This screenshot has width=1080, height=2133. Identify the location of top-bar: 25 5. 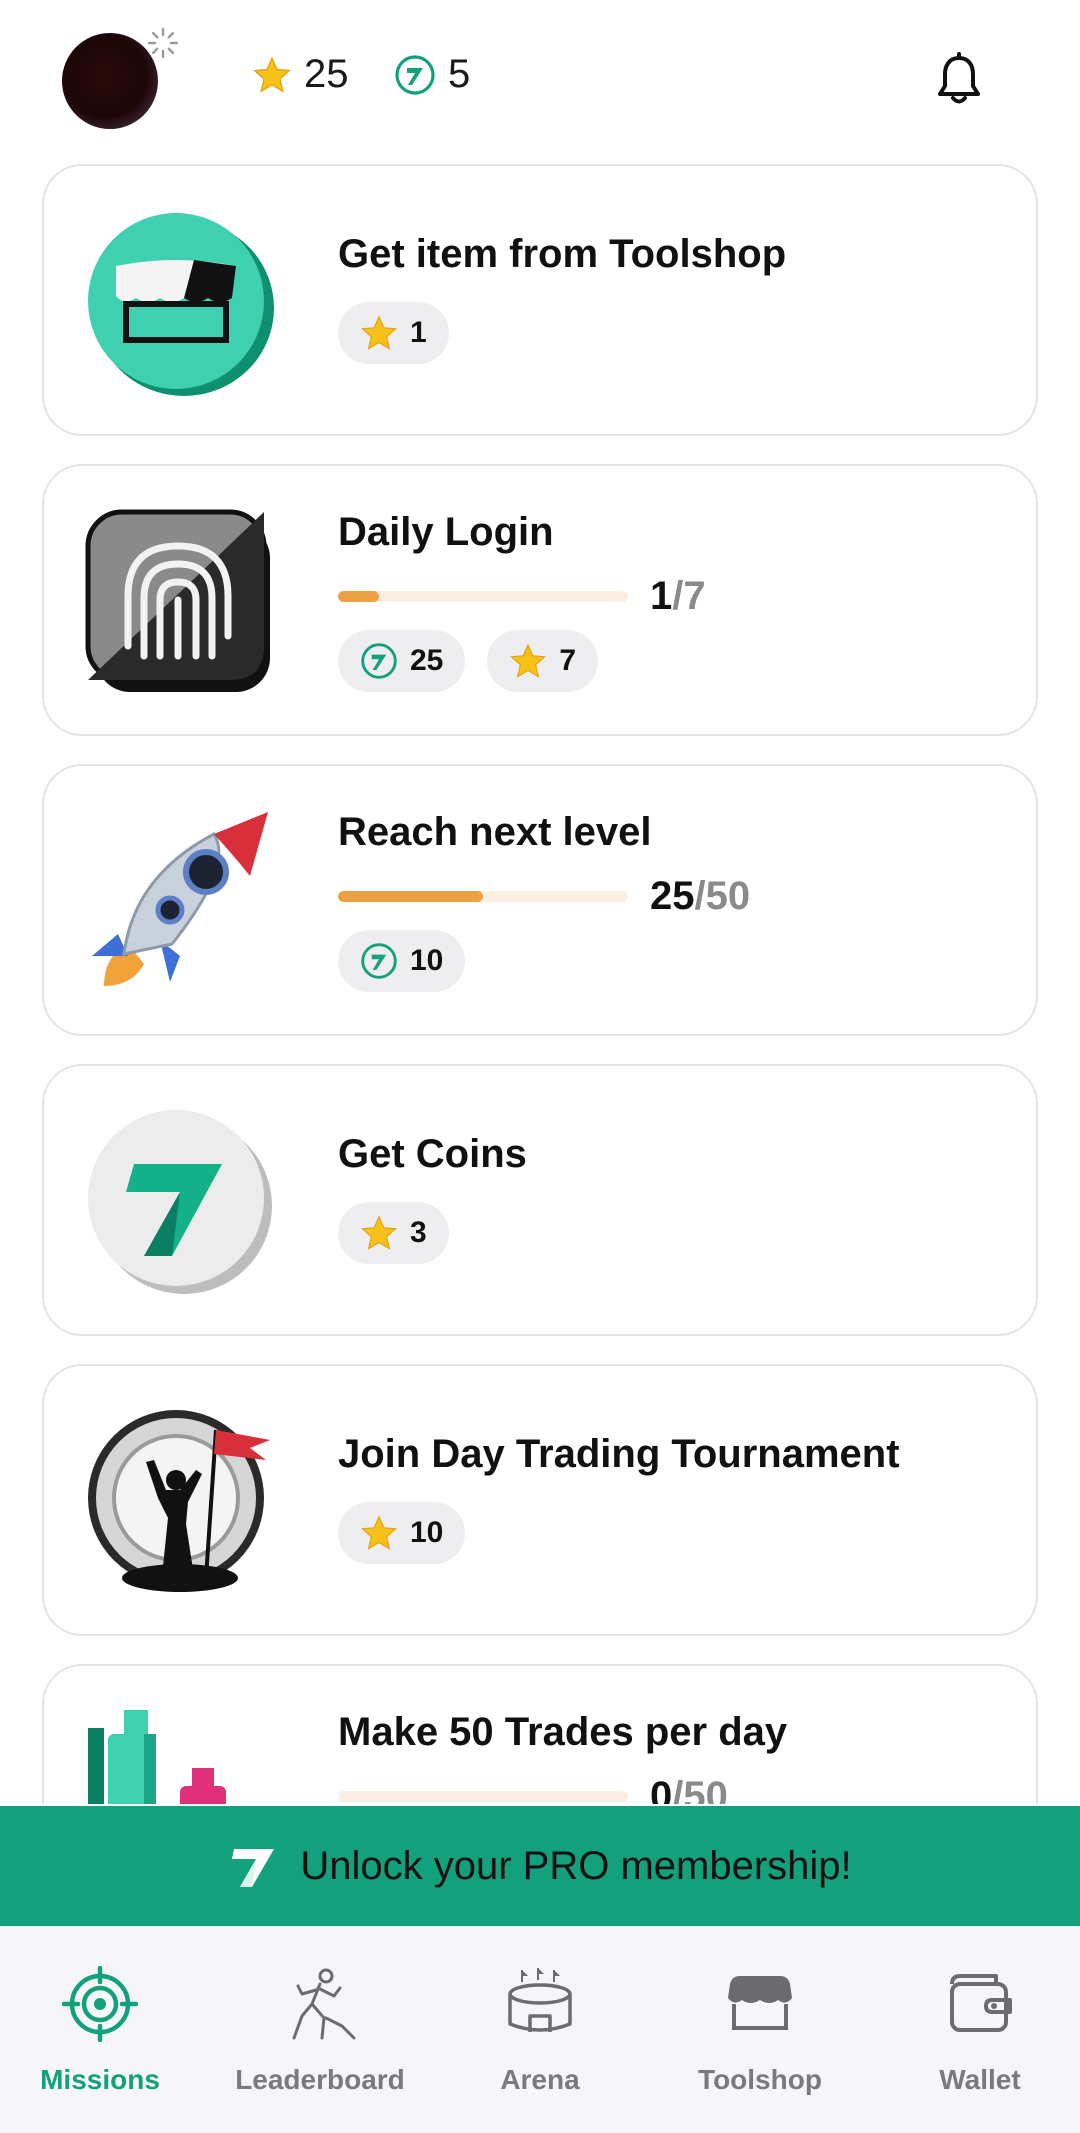
(540, 80).